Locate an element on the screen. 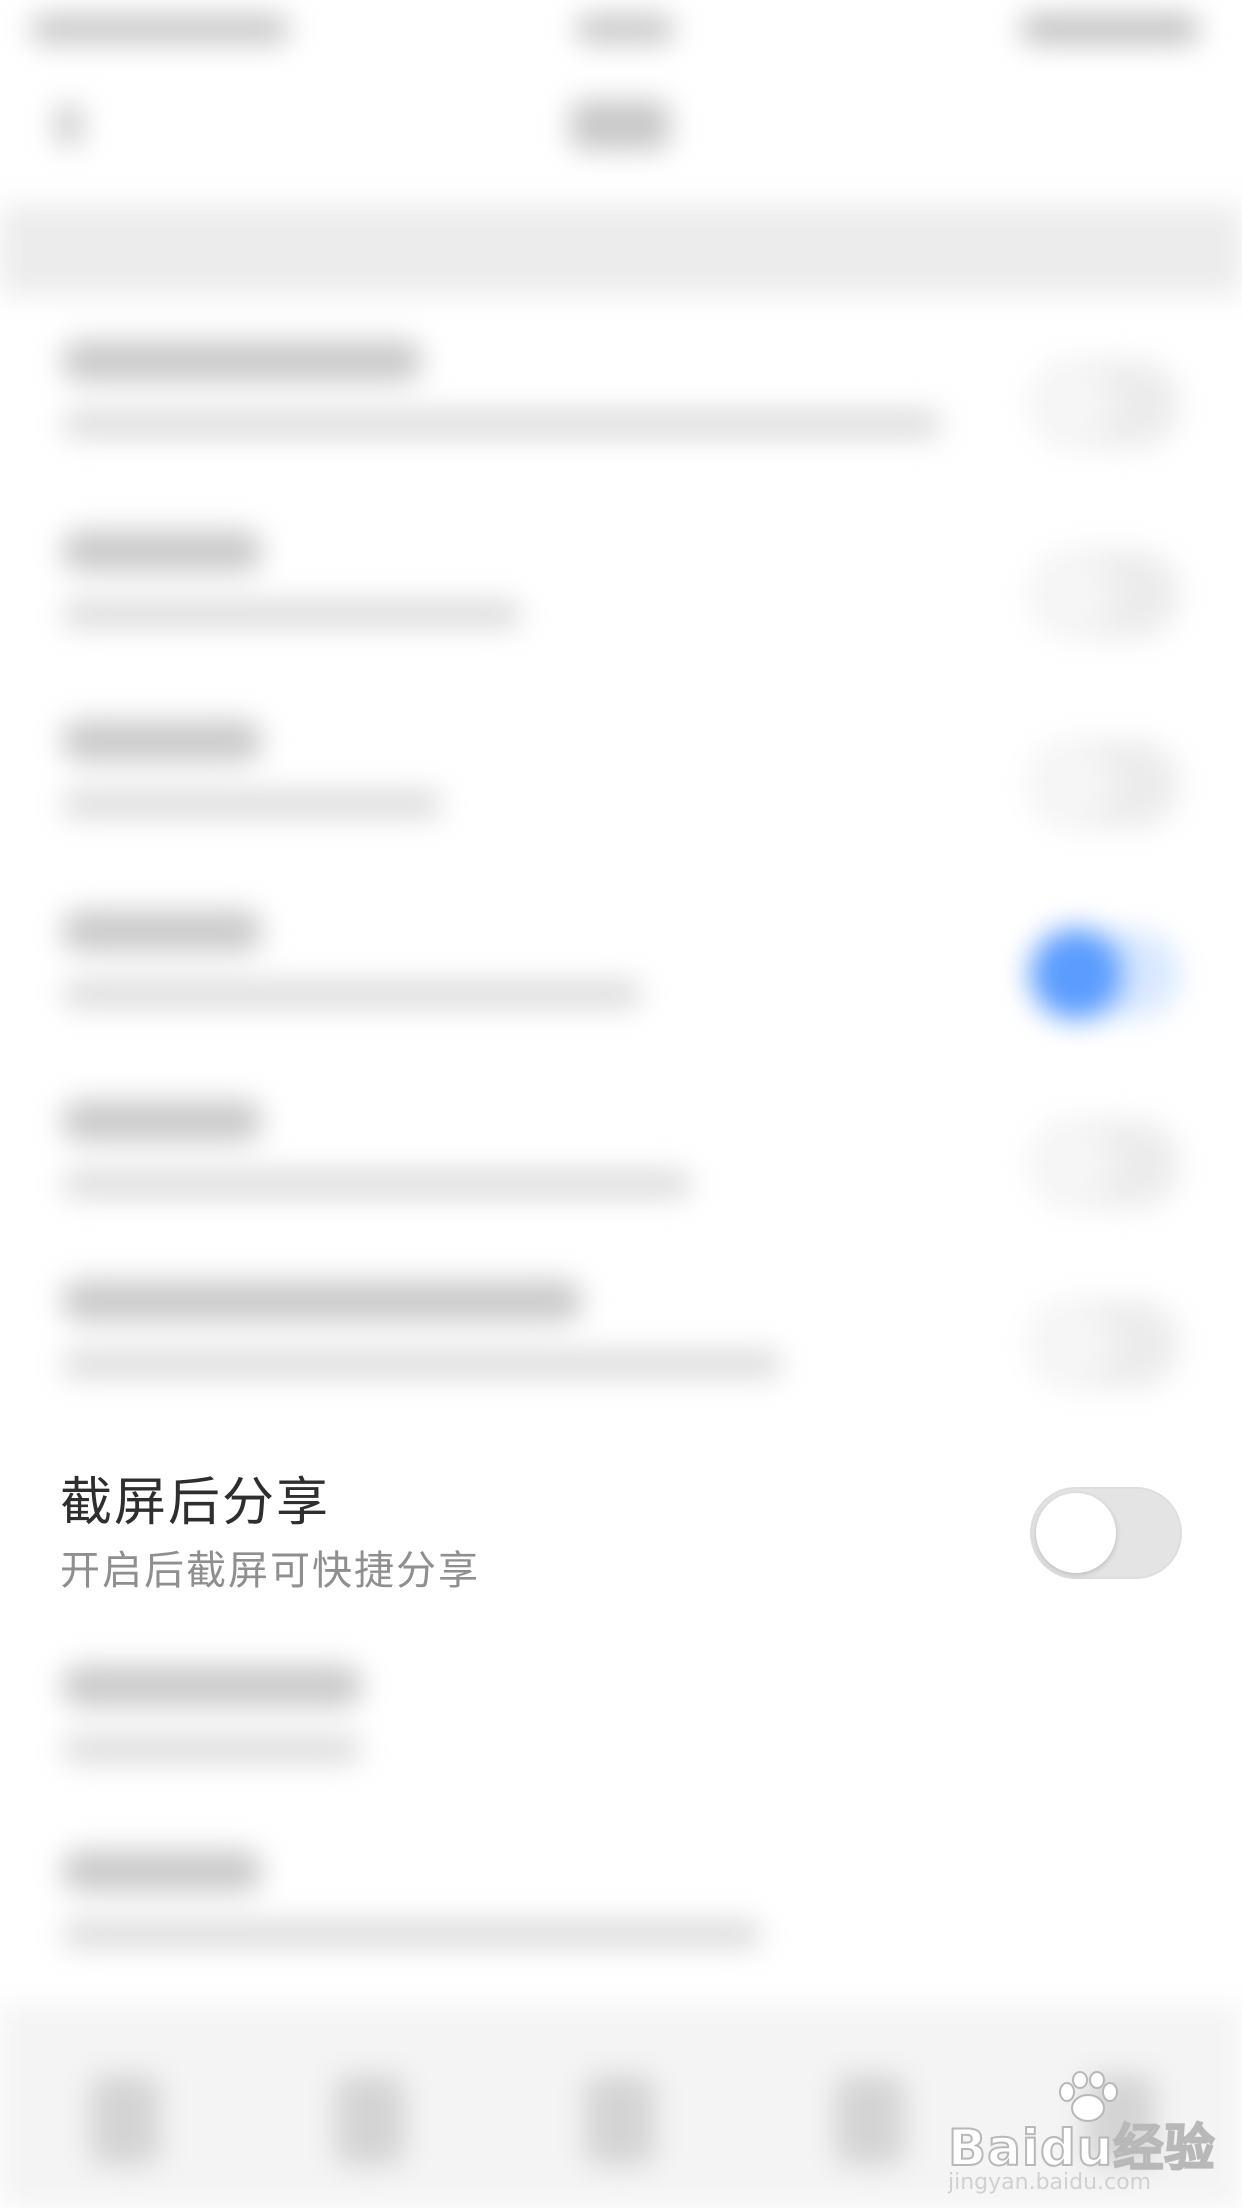 The height and width of the screenshot is (2208, 1242). page-title is located at coordinates (620, 125).